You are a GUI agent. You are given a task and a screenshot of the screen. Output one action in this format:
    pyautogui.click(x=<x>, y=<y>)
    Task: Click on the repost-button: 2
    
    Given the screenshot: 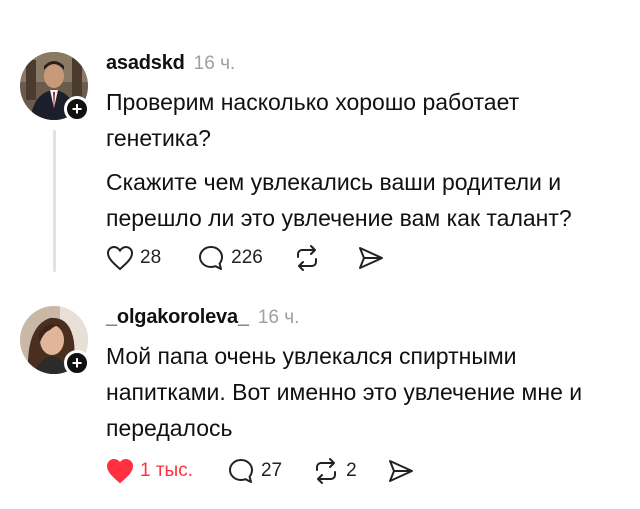 What is the action you would take?
    pyautogui.click(x=334, y=471)
    